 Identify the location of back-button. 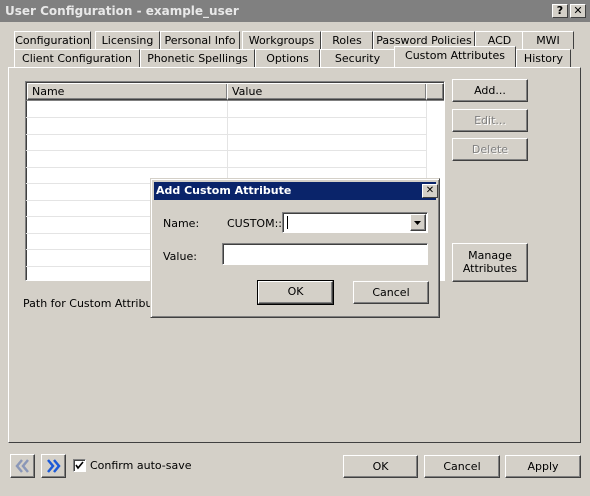
(22, 466).